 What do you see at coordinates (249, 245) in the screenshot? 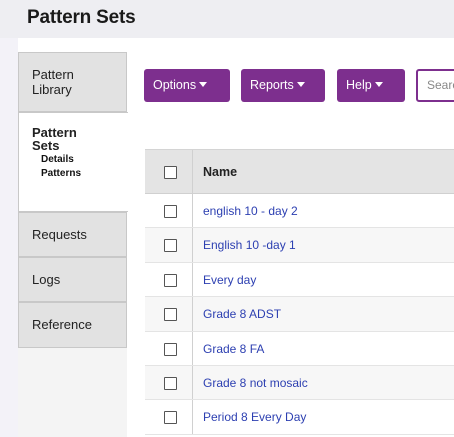
I see `pattern-set-link: English 10 -day 1` at bounding box center [249, 245].